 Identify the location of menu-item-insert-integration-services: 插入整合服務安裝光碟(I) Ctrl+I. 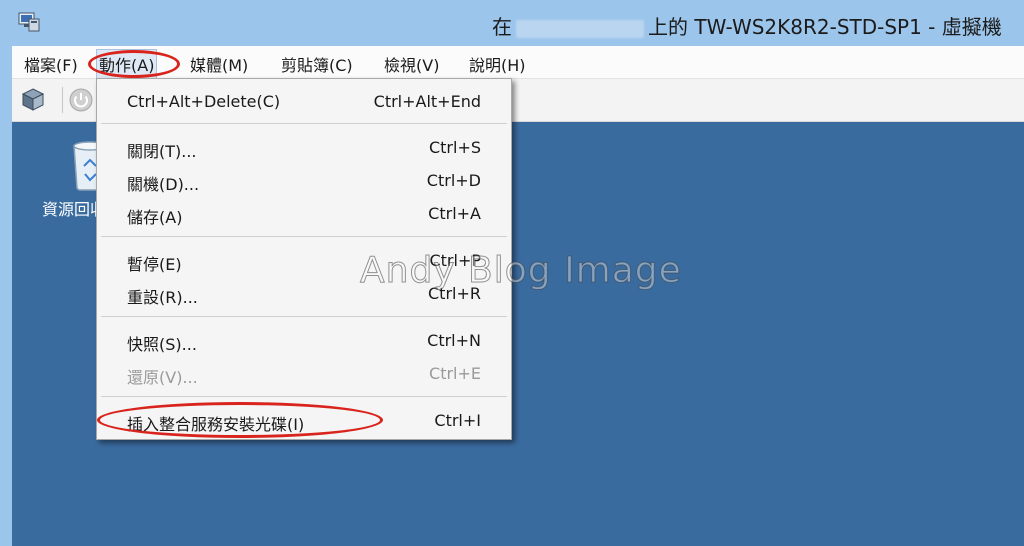
(304, 420).